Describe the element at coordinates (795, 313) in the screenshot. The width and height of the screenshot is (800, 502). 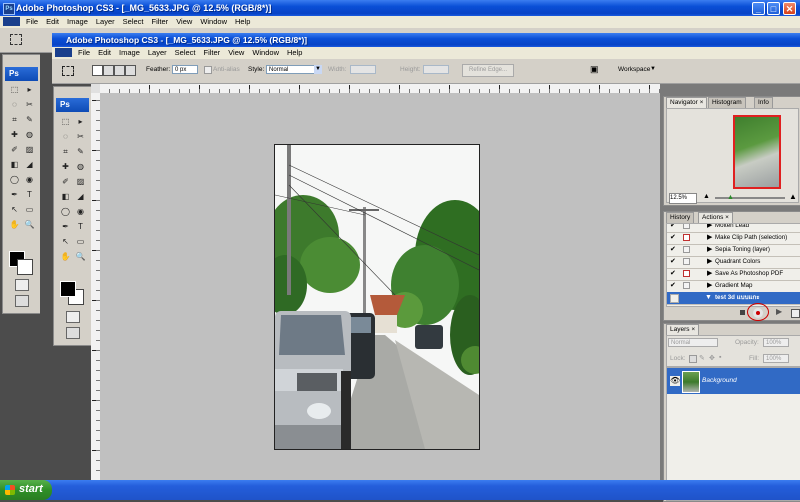
I see `new-set-icon` at that location.